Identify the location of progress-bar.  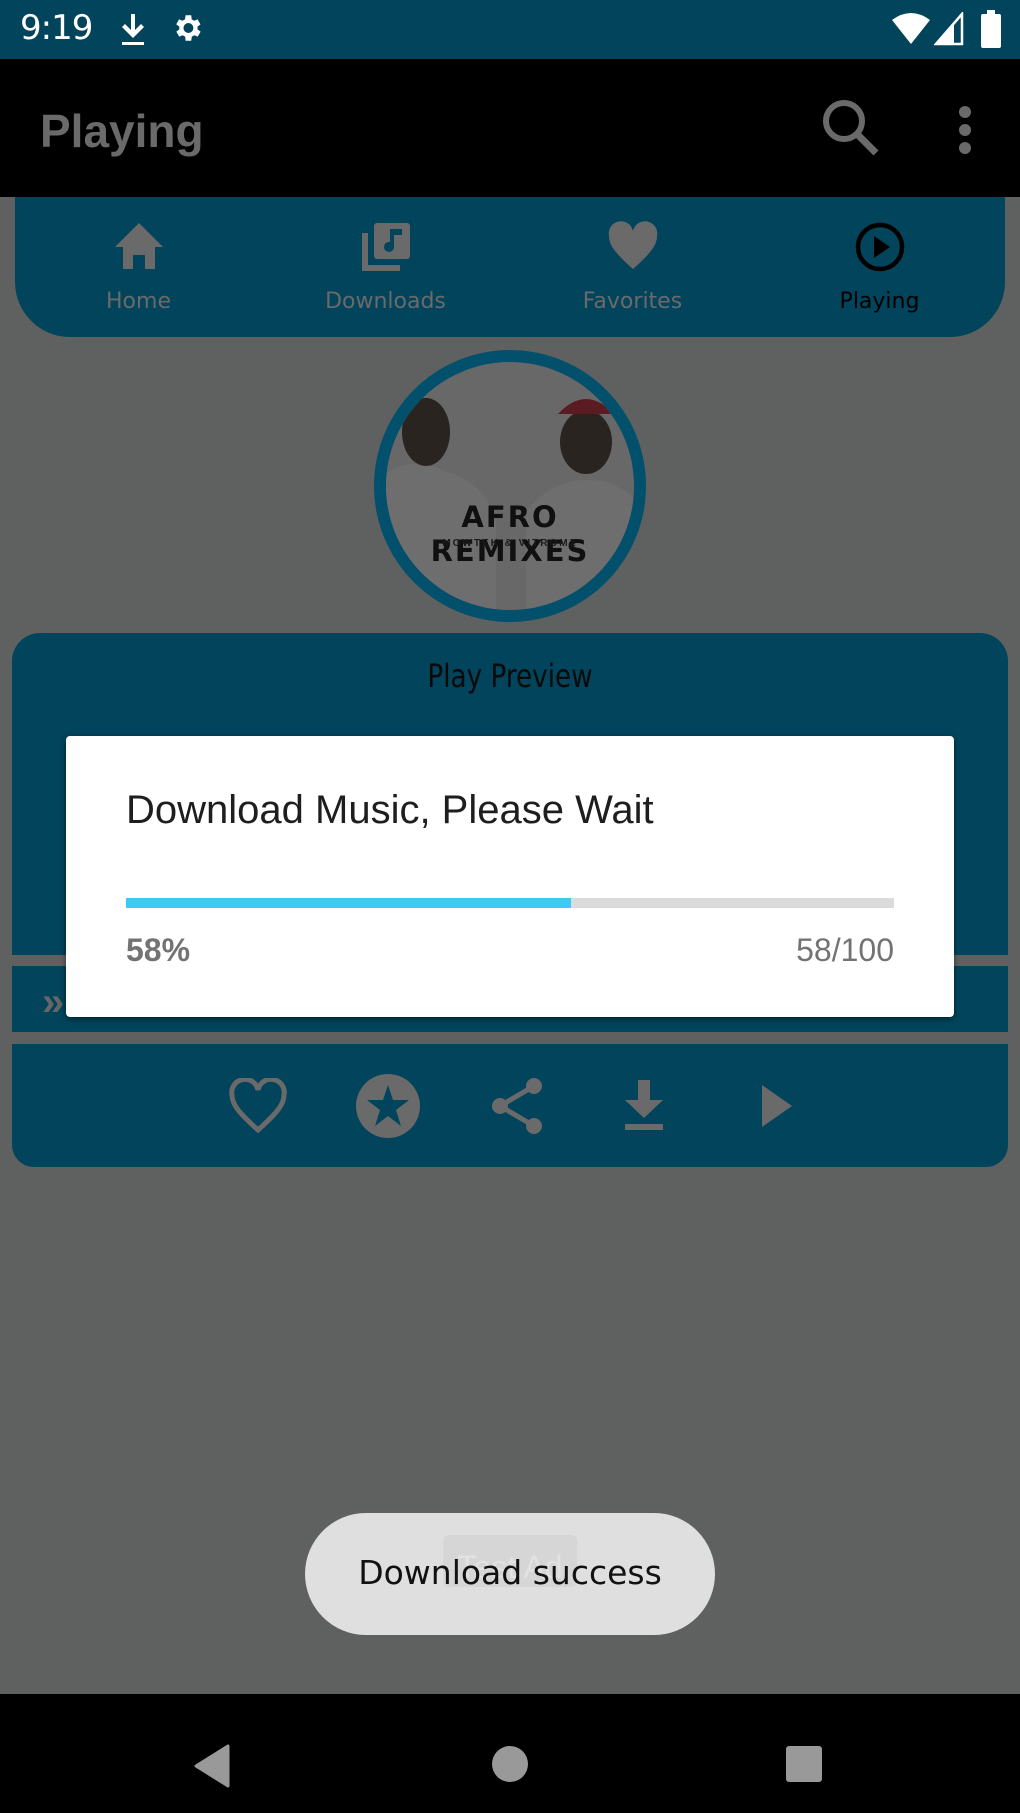
(510, 903).